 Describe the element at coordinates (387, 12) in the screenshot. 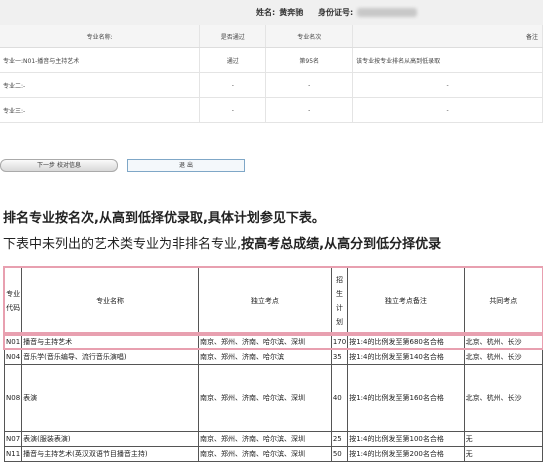

I see `id-value-redacted` at that location.